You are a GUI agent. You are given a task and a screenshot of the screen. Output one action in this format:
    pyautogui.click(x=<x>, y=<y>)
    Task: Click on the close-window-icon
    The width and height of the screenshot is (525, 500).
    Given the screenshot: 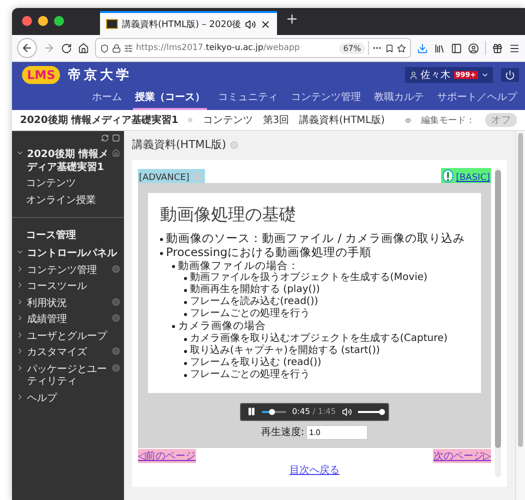 What is the action you would take?
    pyautogui.click(x=27, y=21)
    